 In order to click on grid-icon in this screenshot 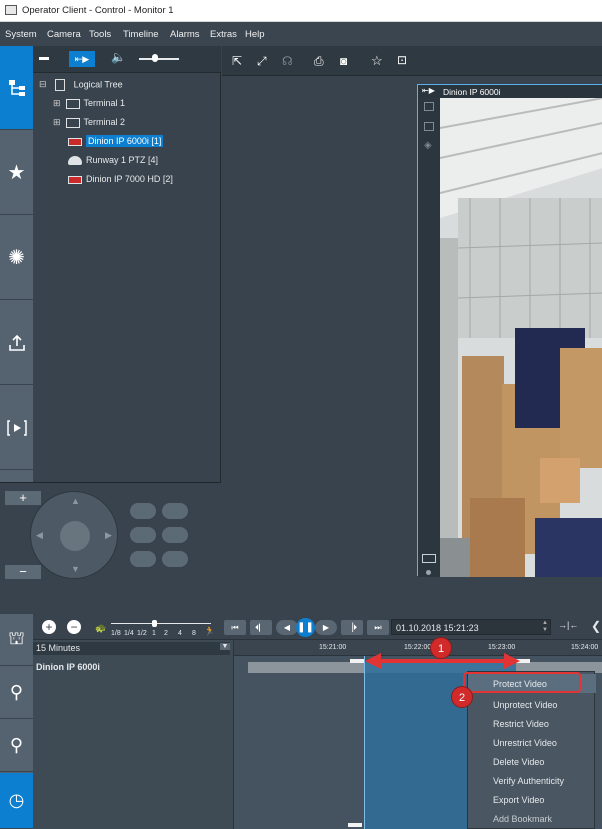, I will do `click(429, 126)`.